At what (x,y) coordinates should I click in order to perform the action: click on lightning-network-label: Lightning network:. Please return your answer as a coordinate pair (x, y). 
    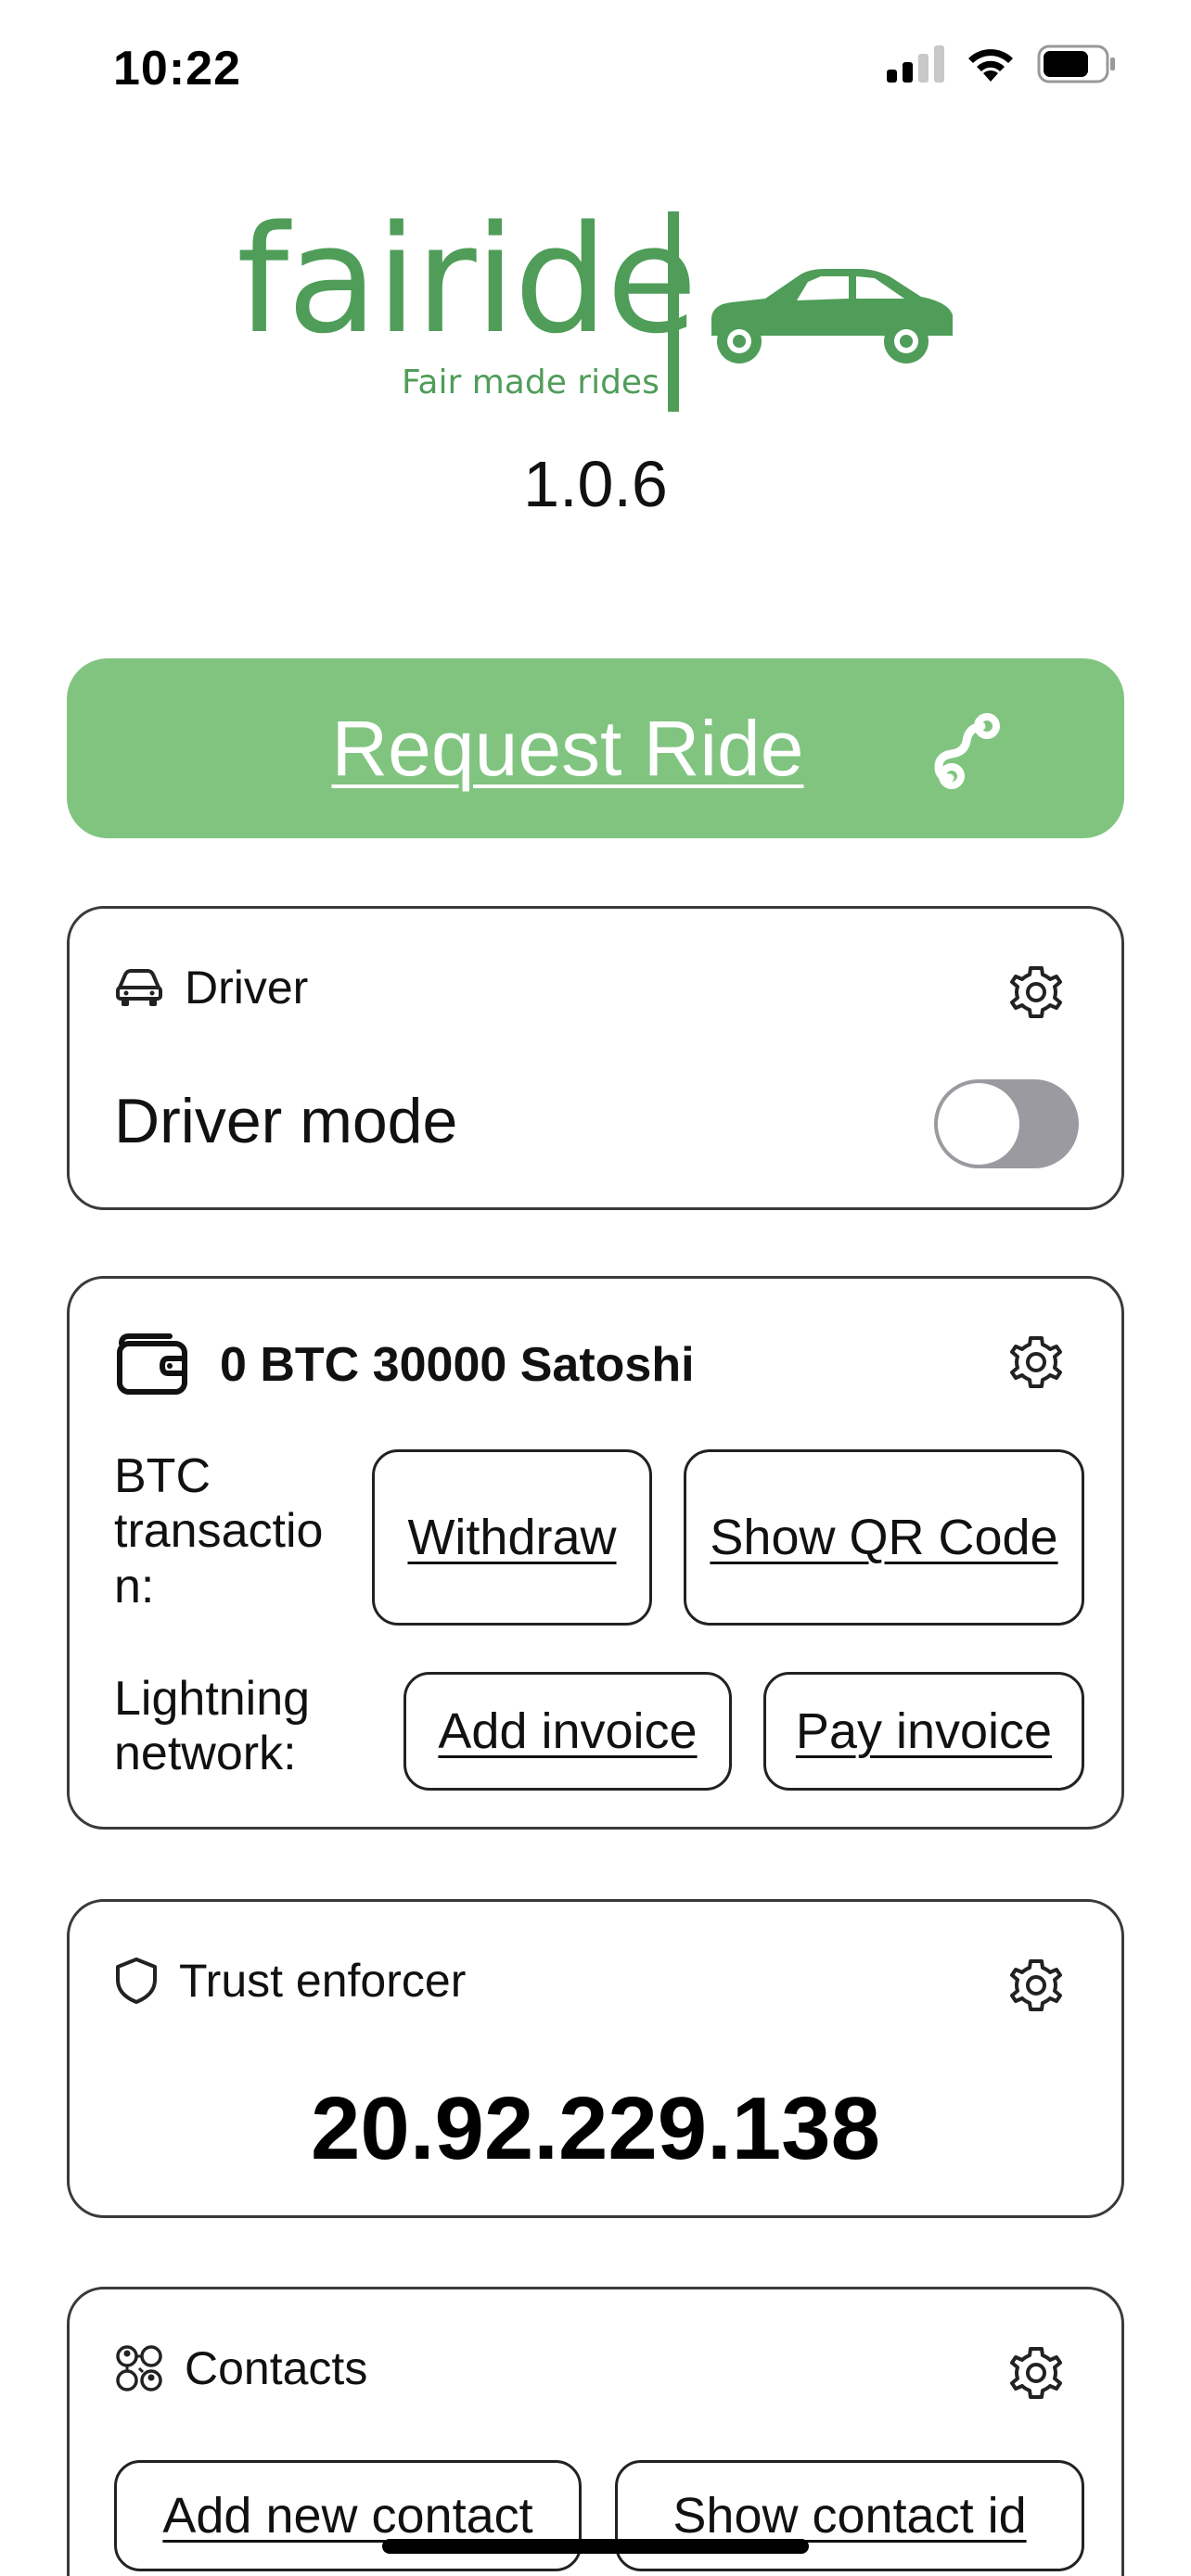
    Looking at the image, I should click on (212, 1726).